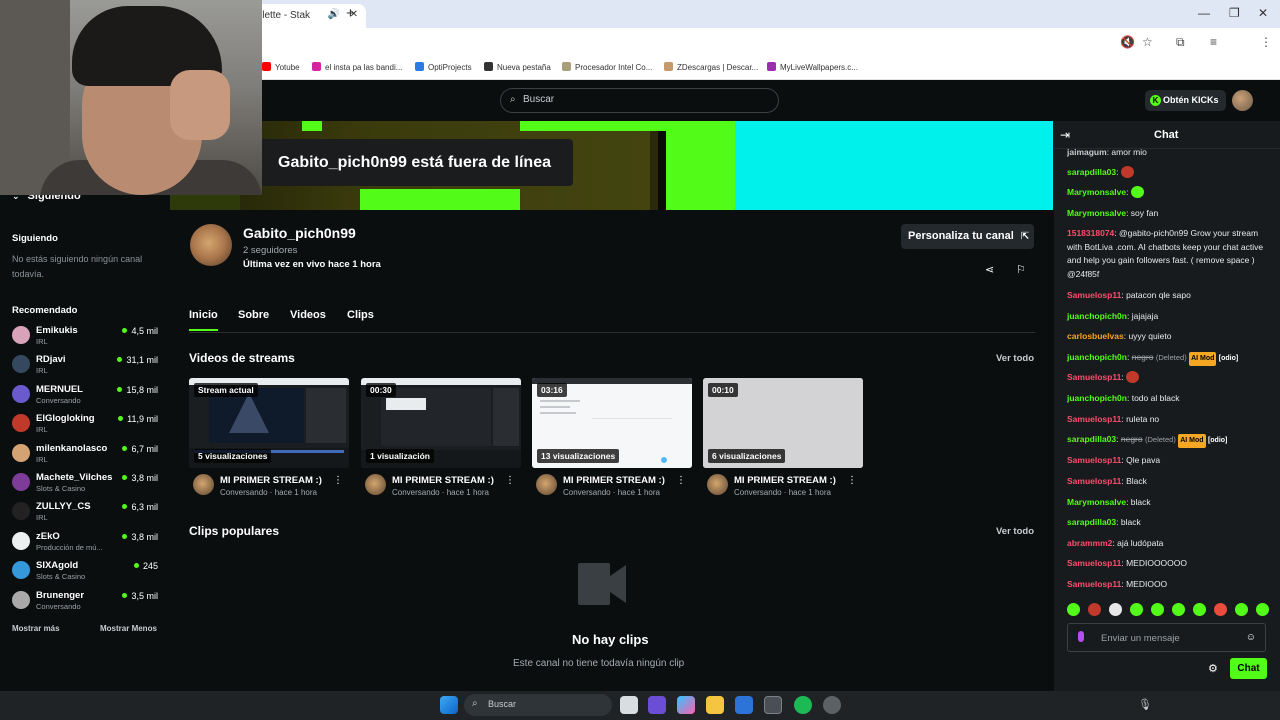  What do you see at coordinates (87, 425) in the screenshot?
I see `recommended-channel: ElGlogloking IRL 11,9 mil` at bounding box center [87, 425].